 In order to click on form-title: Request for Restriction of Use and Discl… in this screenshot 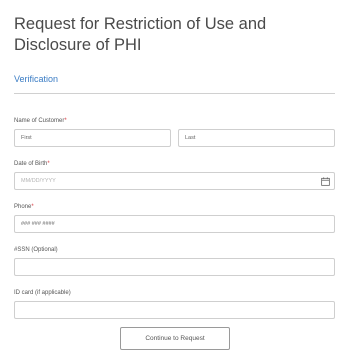, I will do `click(140, 34)`.